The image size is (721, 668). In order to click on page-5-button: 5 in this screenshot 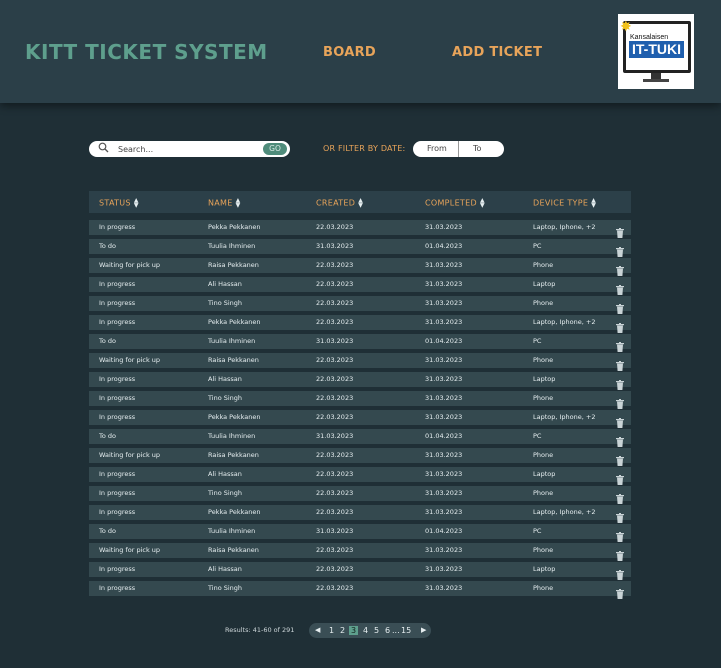, I will do `click(376, 630)`.